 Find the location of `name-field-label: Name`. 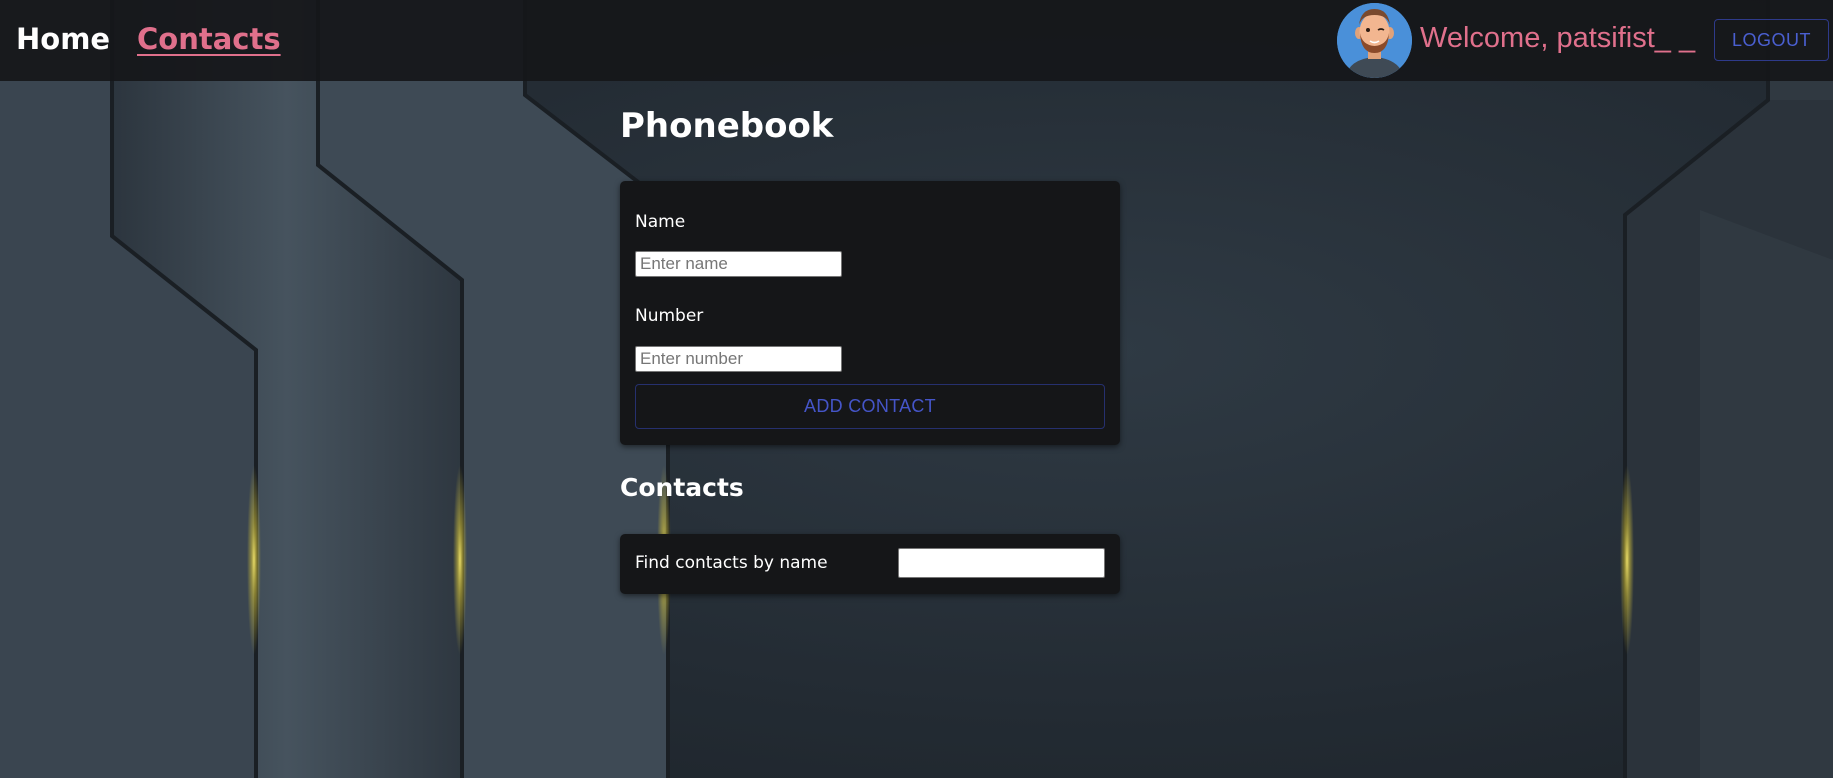

name-field-label: Name is located at coordinates (660, 222).